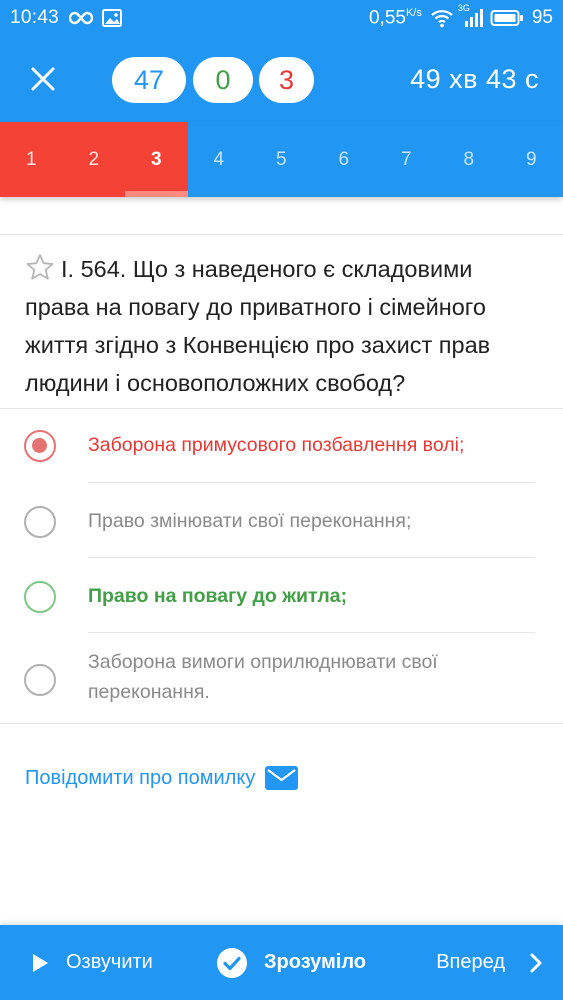 This screenshot has height=1000, width=563. Describe the element at coordinates (31, 159) in the screenshot. I see `tab-question-1: 1` at that location.